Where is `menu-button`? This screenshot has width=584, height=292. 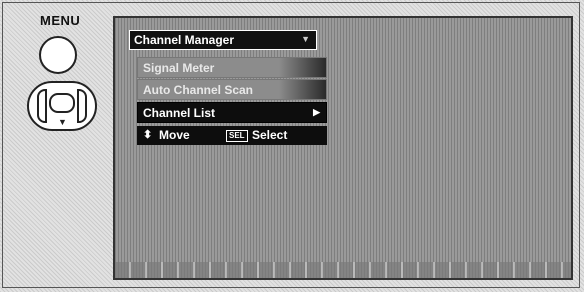
menu-button is located at coordinates (58, 55).